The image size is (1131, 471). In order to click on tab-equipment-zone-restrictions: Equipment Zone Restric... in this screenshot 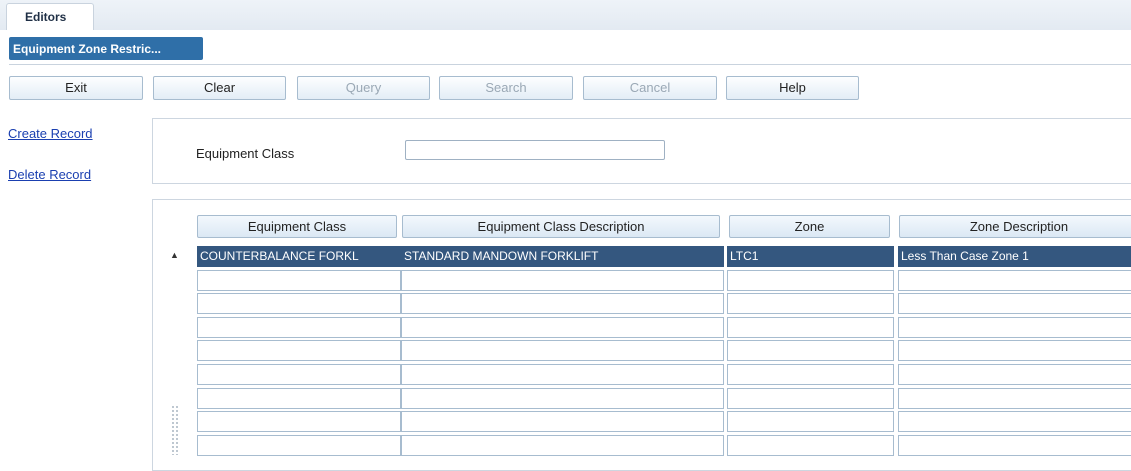, I will do `click(106, 48)`.